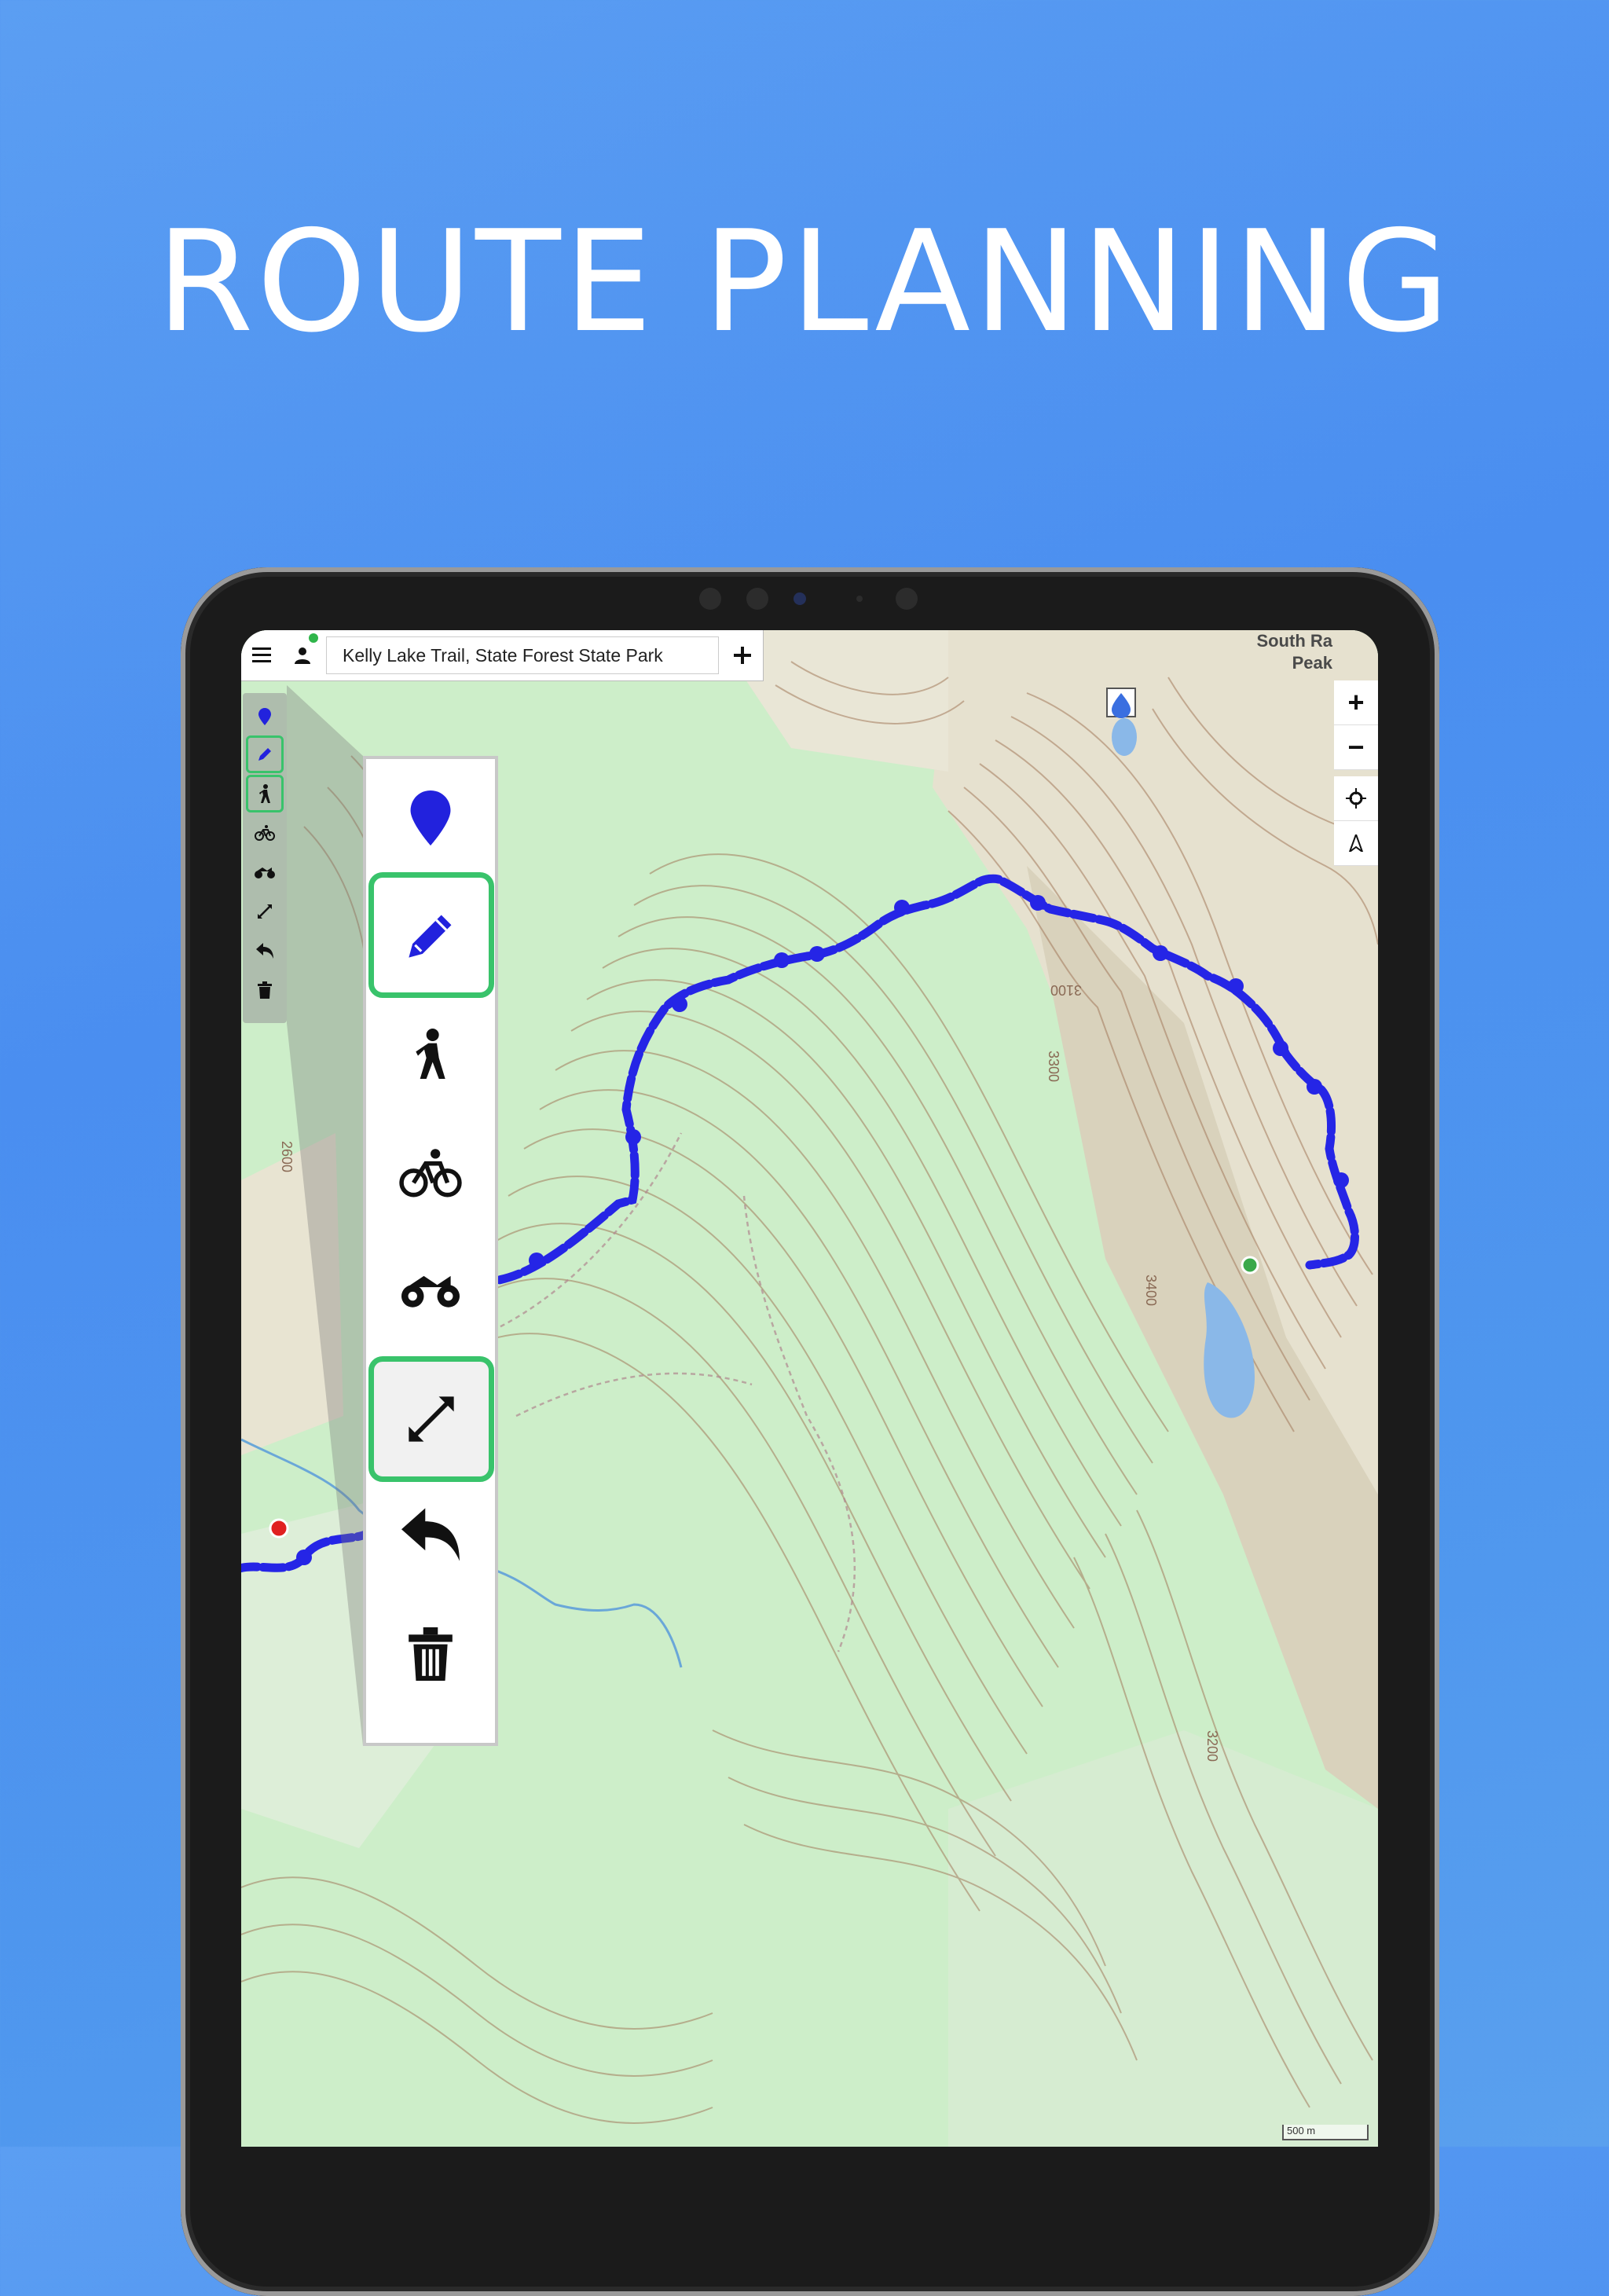  I want to click on menu-button, so click(261, 655).